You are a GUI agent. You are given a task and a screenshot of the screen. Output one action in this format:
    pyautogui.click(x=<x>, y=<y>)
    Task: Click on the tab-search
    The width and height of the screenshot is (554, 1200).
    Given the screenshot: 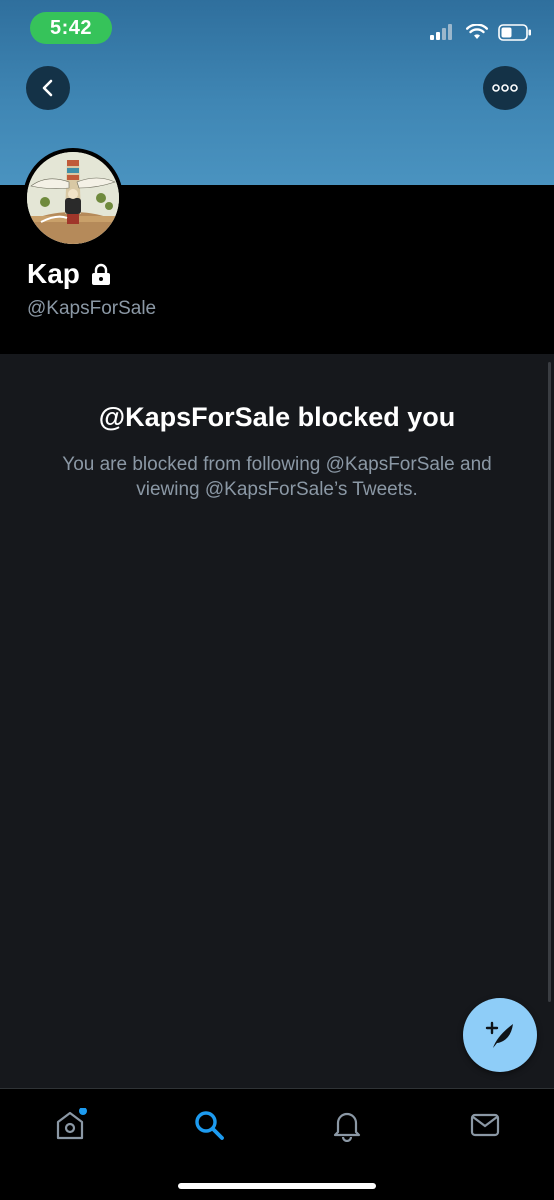 What is the action you would take?
    pyautogui.click(x=209, y=1125)
    